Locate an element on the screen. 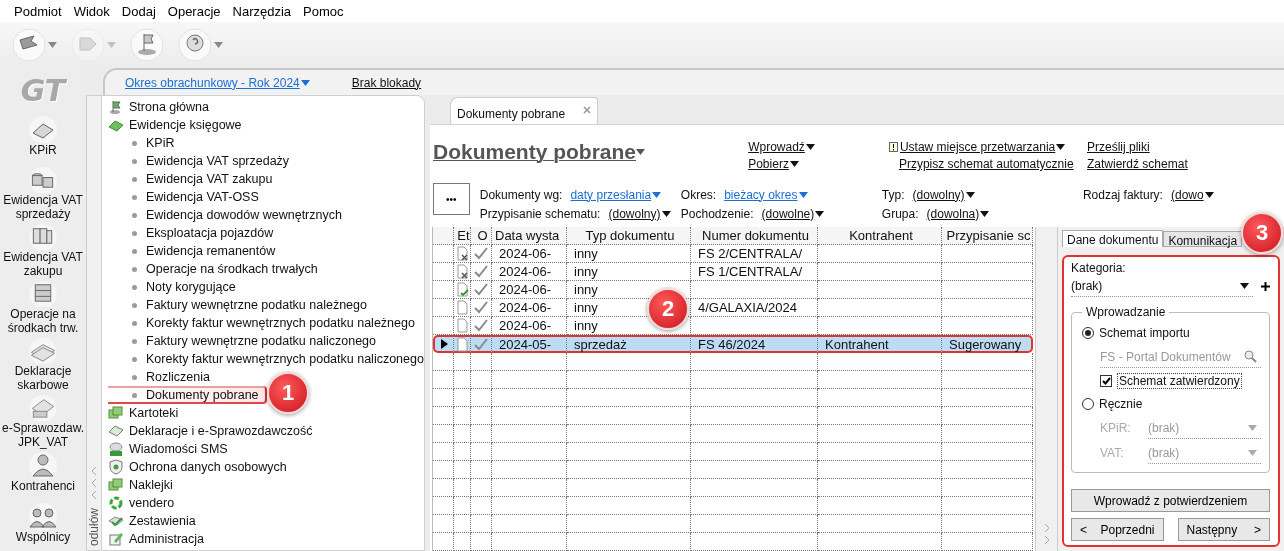  filter-value: daty przesłania is located at coordinates (616, 194).